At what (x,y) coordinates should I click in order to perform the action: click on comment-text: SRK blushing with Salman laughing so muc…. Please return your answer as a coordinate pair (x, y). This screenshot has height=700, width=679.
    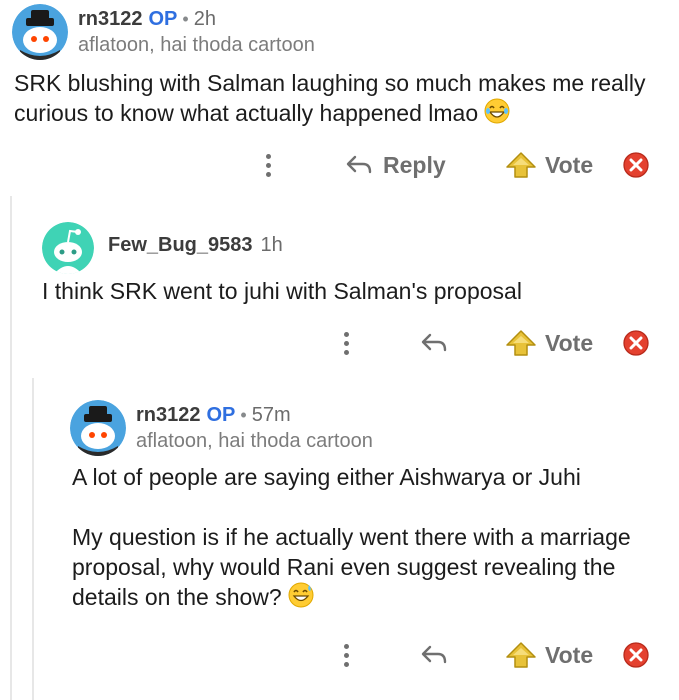
    Looking at the image, I should click on (330, 98).